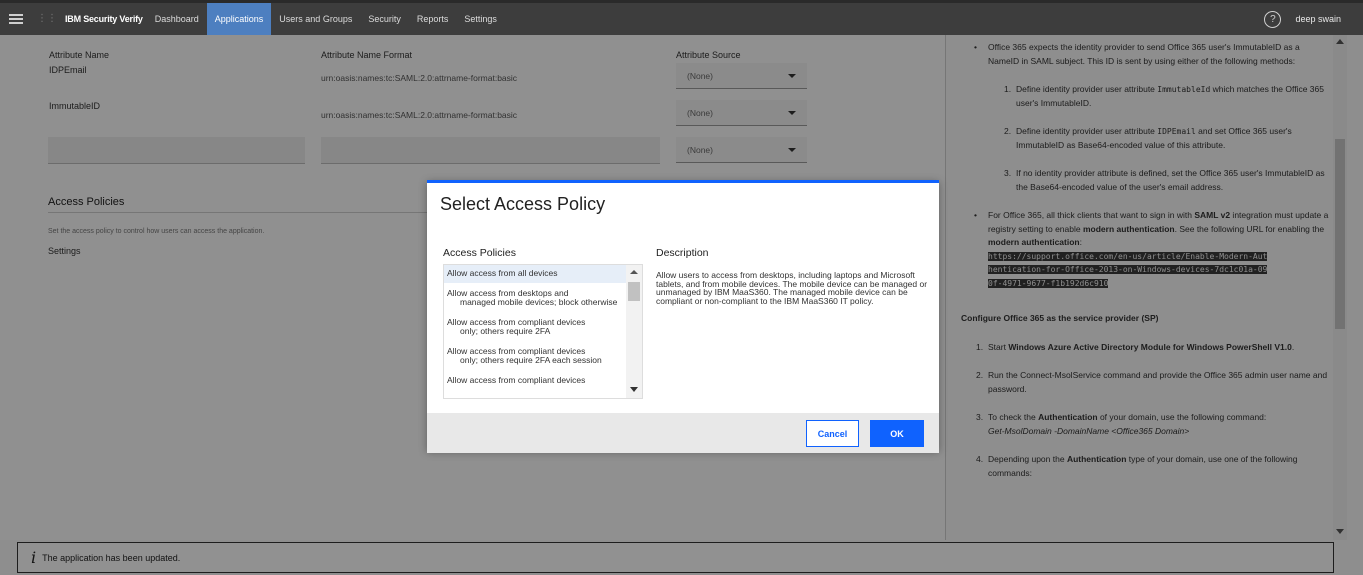 The height and width of the screenshot is (575, 1363). I want to click on description-header: Description, so click(682, 253).